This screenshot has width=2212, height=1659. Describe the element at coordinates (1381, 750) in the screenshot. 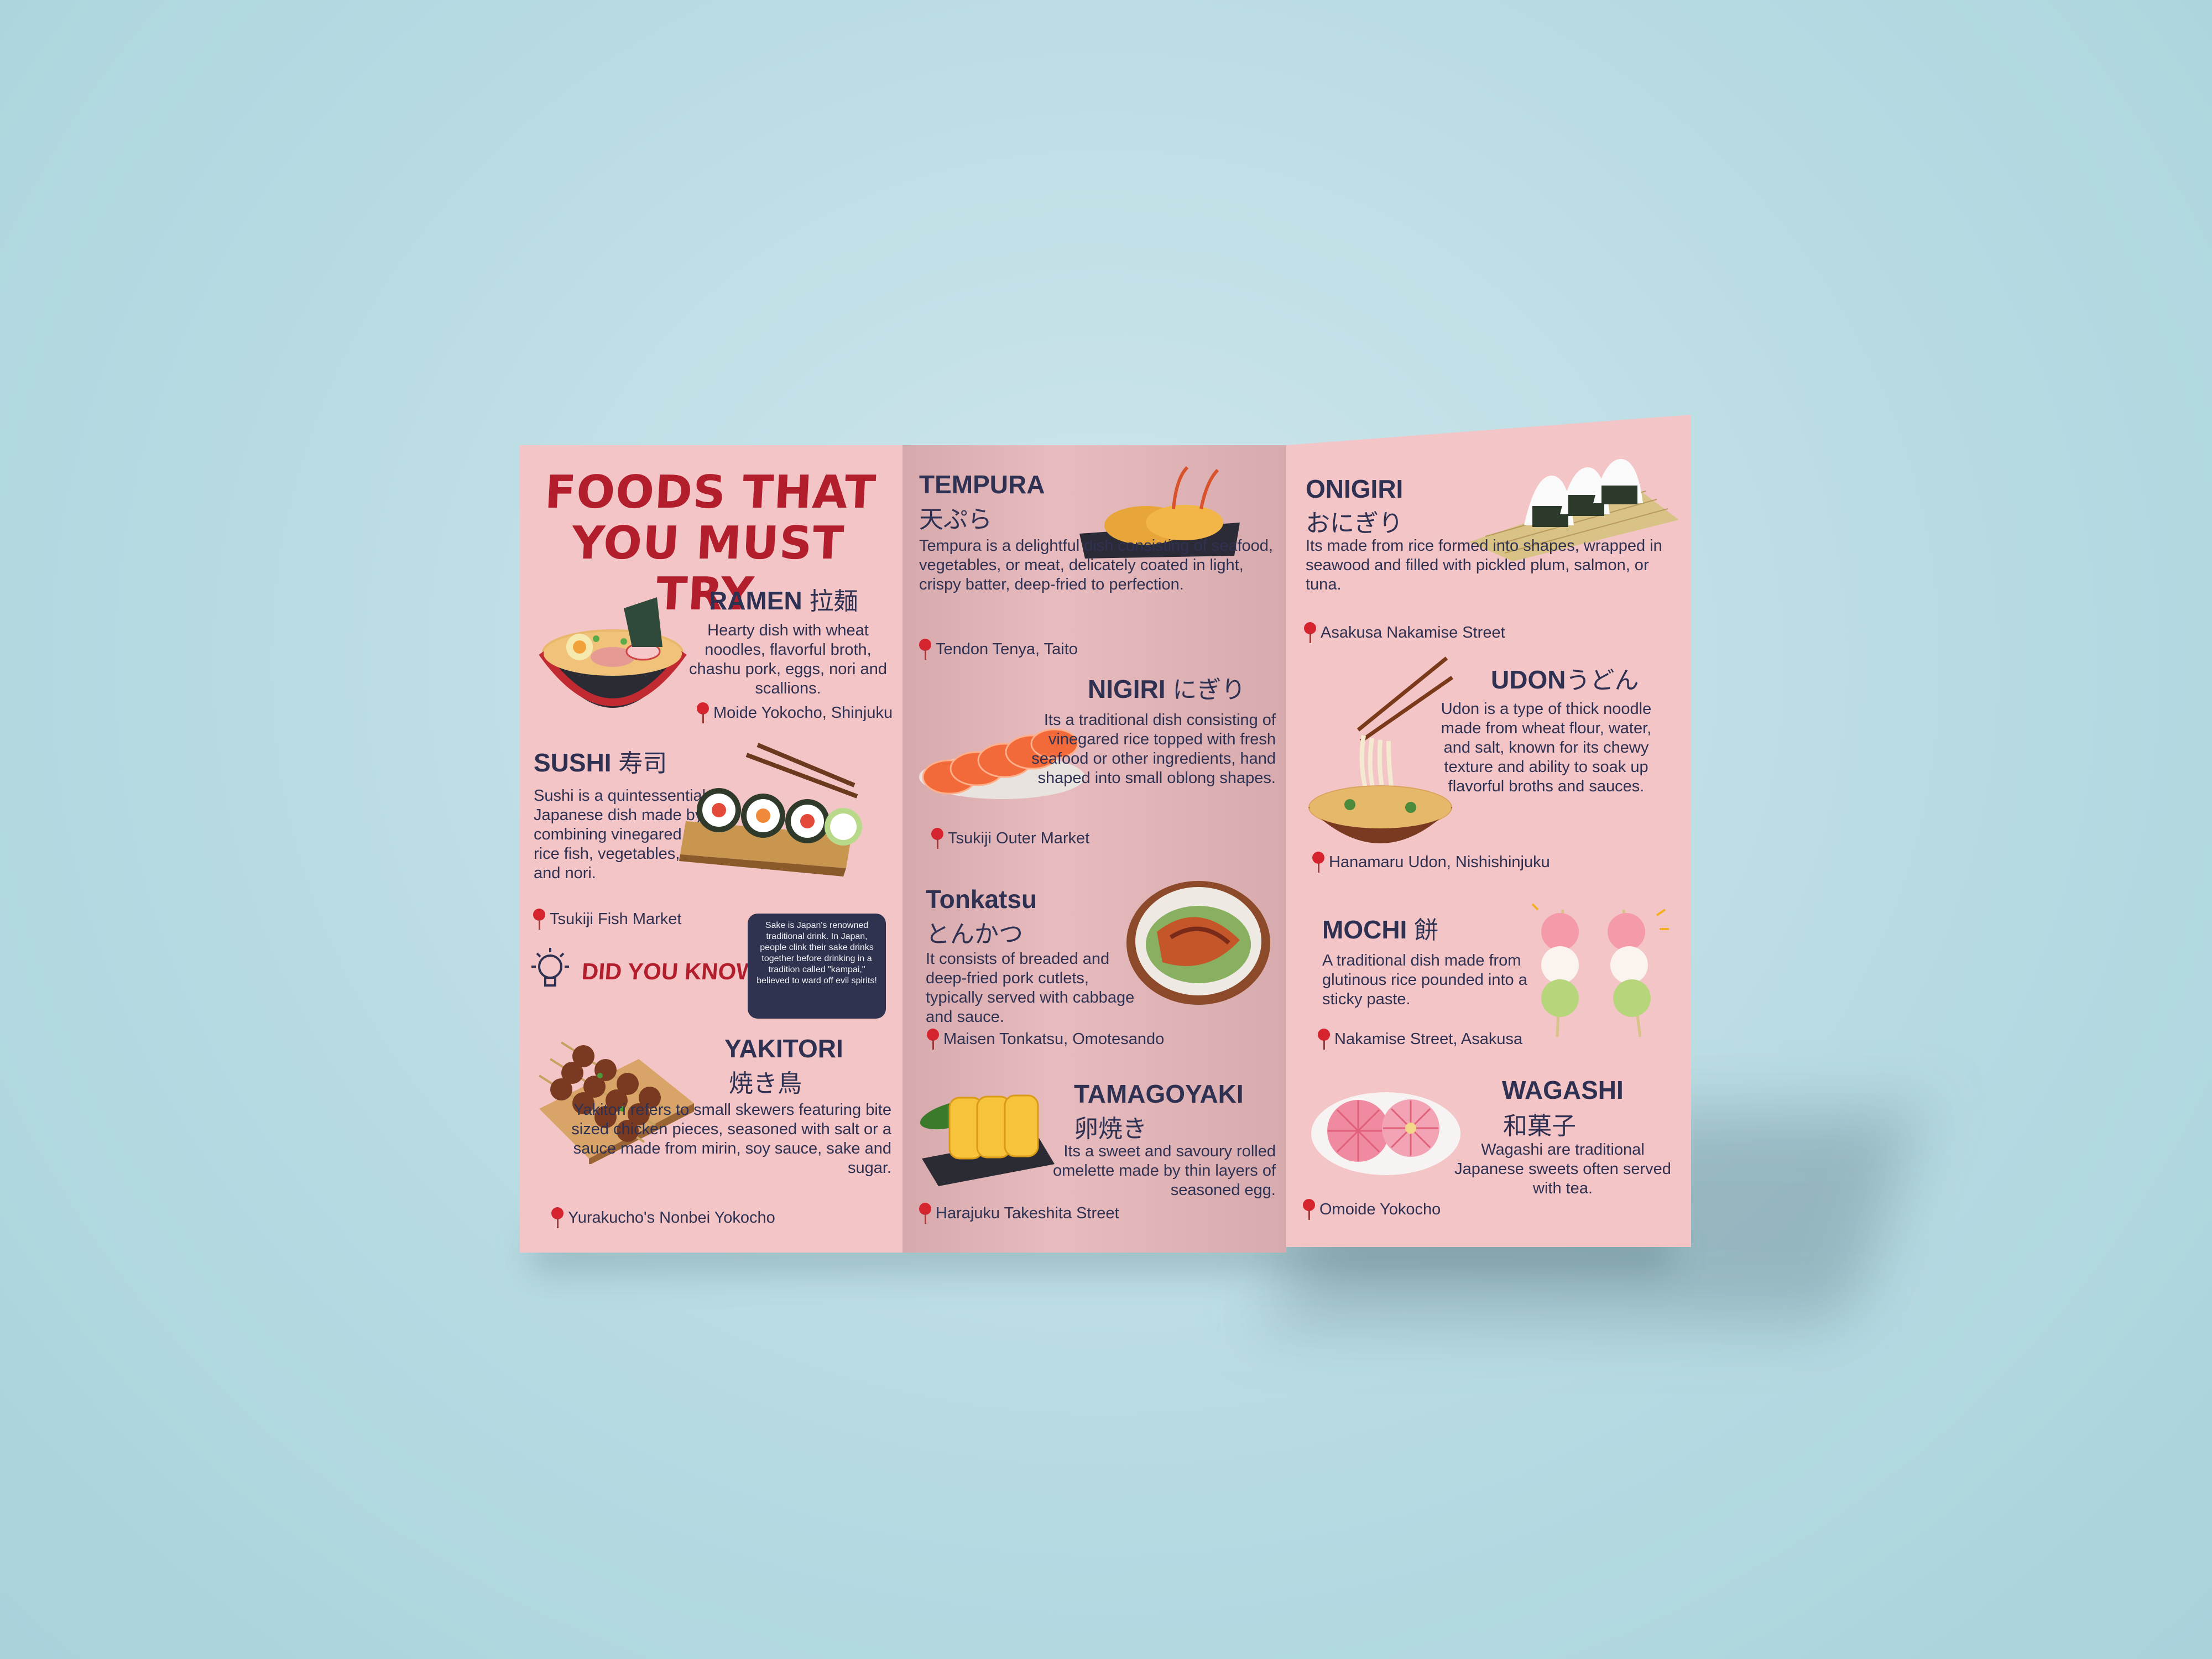

I see `udon-illustration` at that location.